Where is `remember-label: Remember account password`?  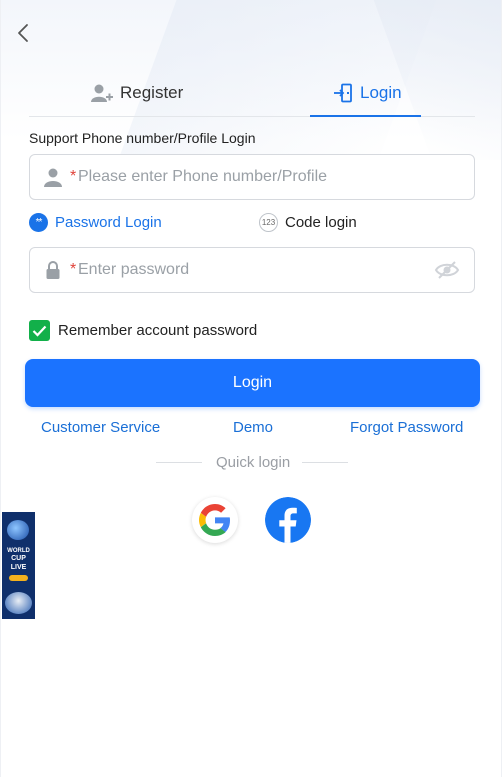 remember-label: Remember account password is located at coordinates (158, 330).